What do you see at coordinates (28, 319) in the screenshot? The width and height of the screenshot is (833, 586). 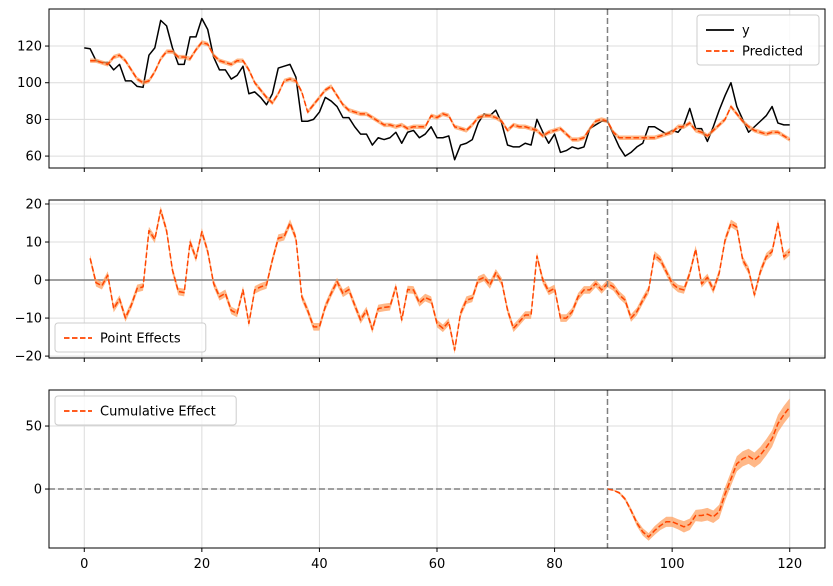 I see `y-tick-label: −10` at bounding box center [28, 319].